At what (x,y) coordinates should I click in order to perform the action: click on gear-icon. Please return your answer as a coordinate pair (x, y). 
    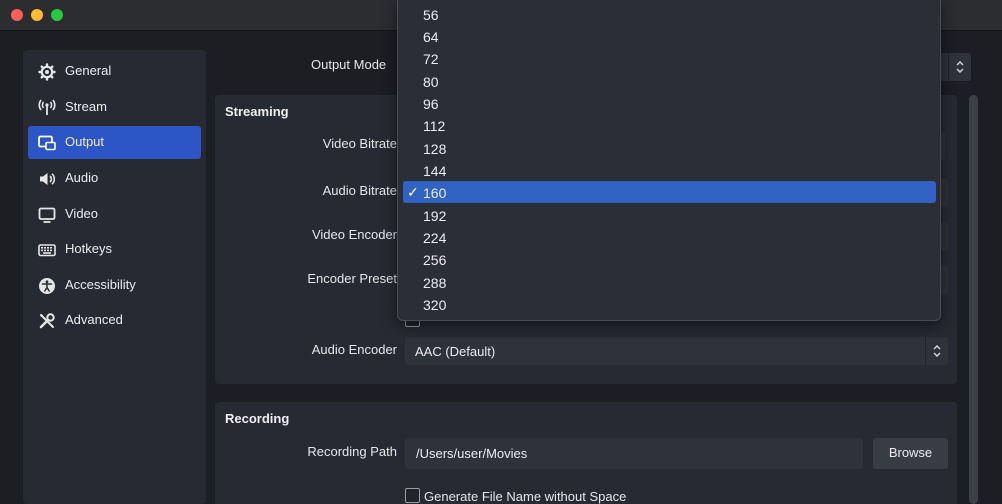
    Looking at the image, I should click on (47, 72).